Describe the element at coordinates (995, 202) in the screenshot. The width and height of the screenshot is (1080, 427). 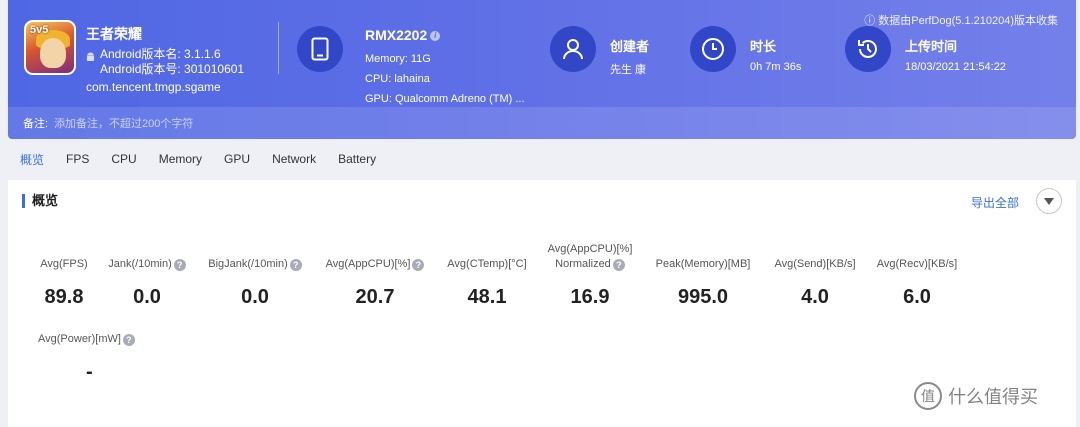
I see `export-all-button: 导出全部` at that location.